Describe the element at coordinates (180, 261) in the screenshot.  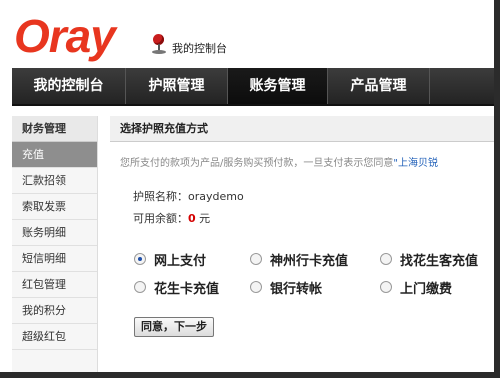
I see `option-label: 网上支付` at that location.